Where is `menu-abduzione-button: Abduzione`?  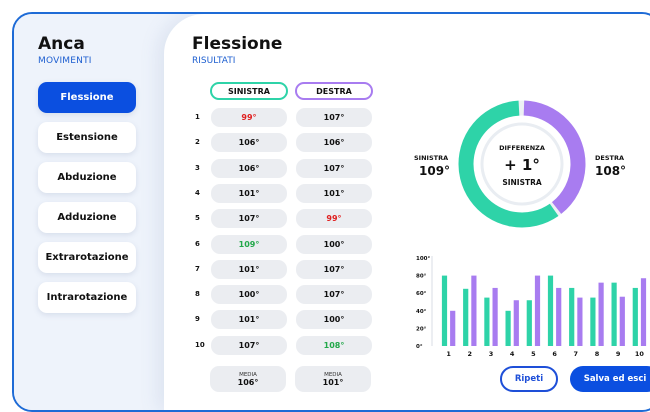
menu-abduzione-button: Abduzione is located at coordinates (87, 177).